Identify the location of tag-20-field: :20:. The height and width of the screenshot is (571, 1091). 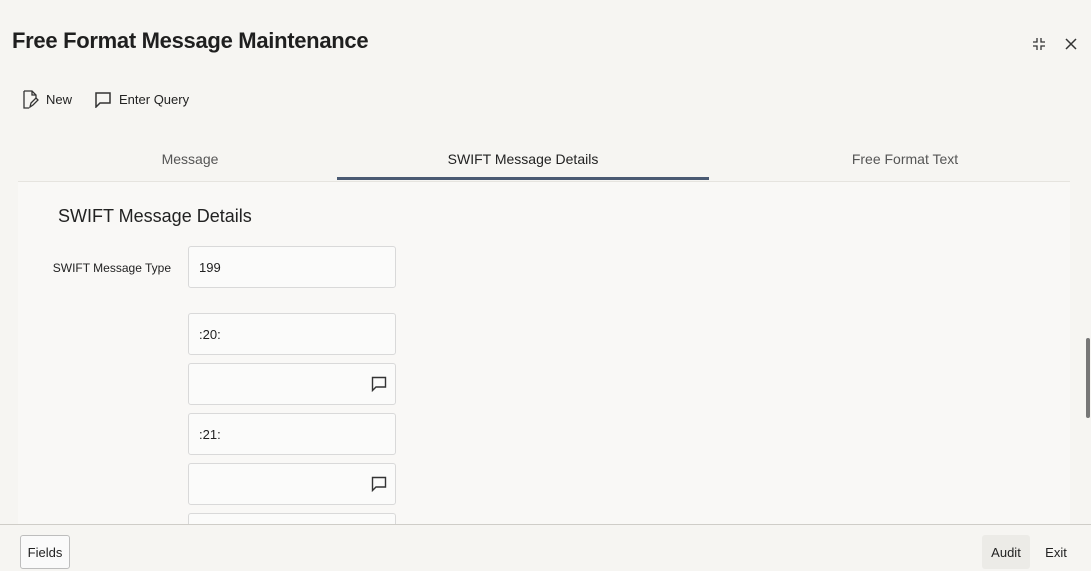
(292, 334).